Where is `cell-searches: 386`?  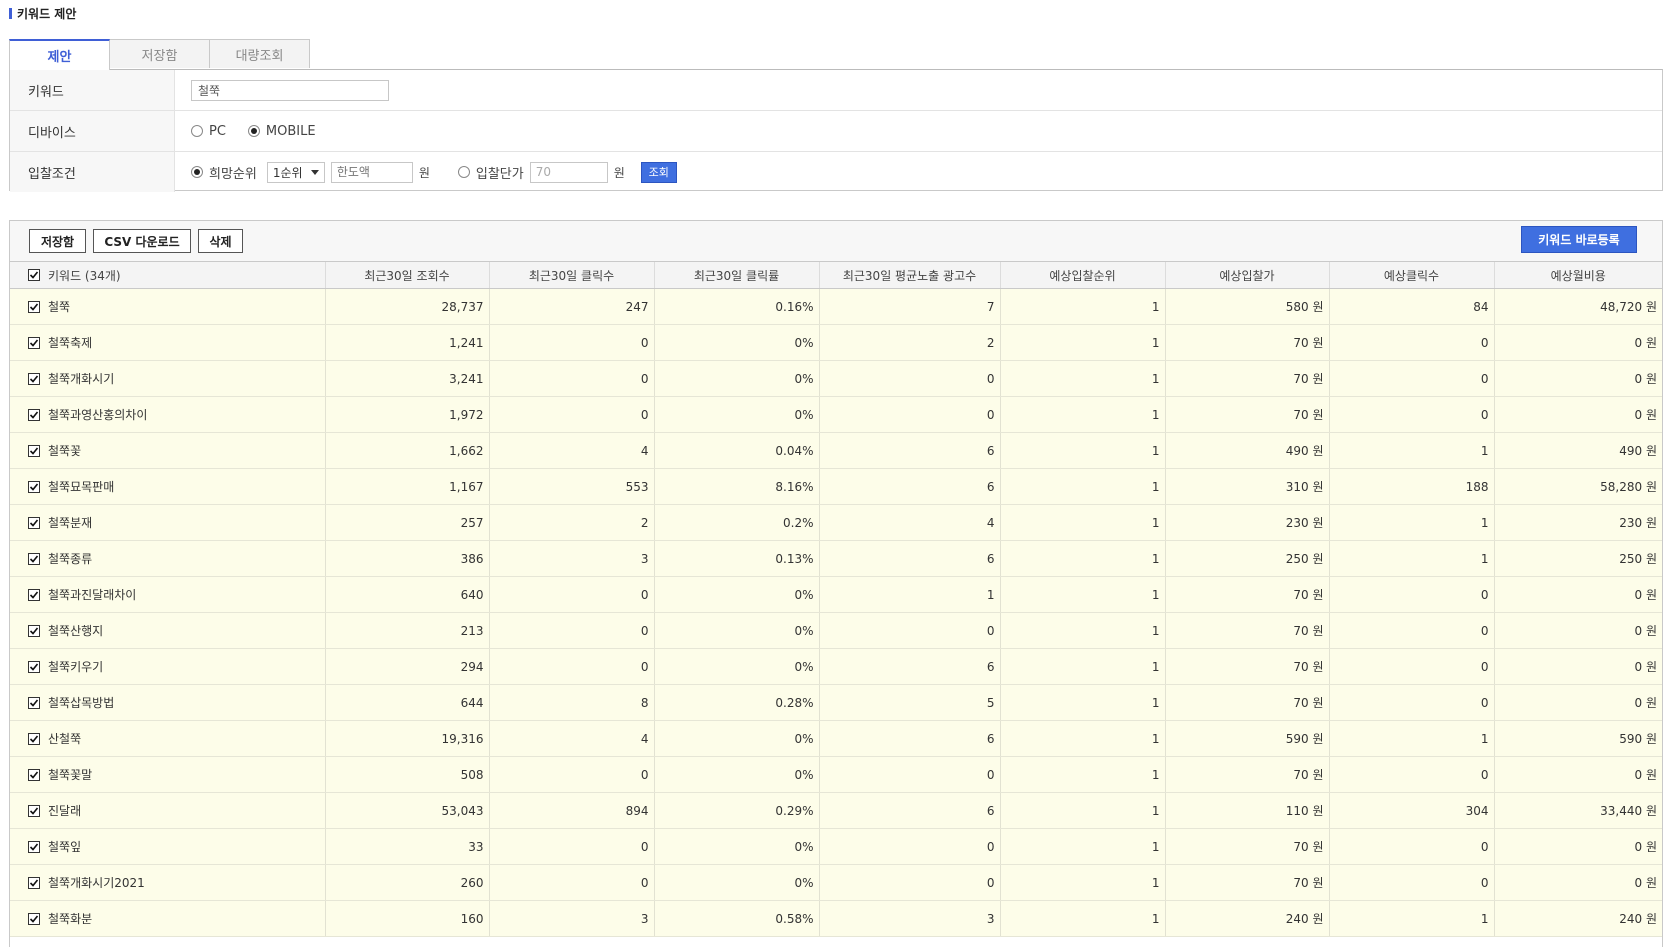
cell-searches: 386 is located at coordinates (407, 558).